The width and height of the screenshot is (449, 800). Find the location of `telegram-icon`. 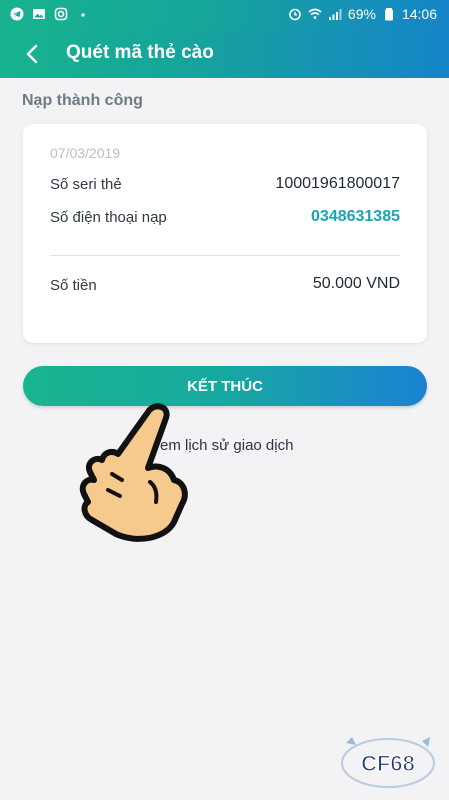

telegram-icon is located at coordinates (17, 14).